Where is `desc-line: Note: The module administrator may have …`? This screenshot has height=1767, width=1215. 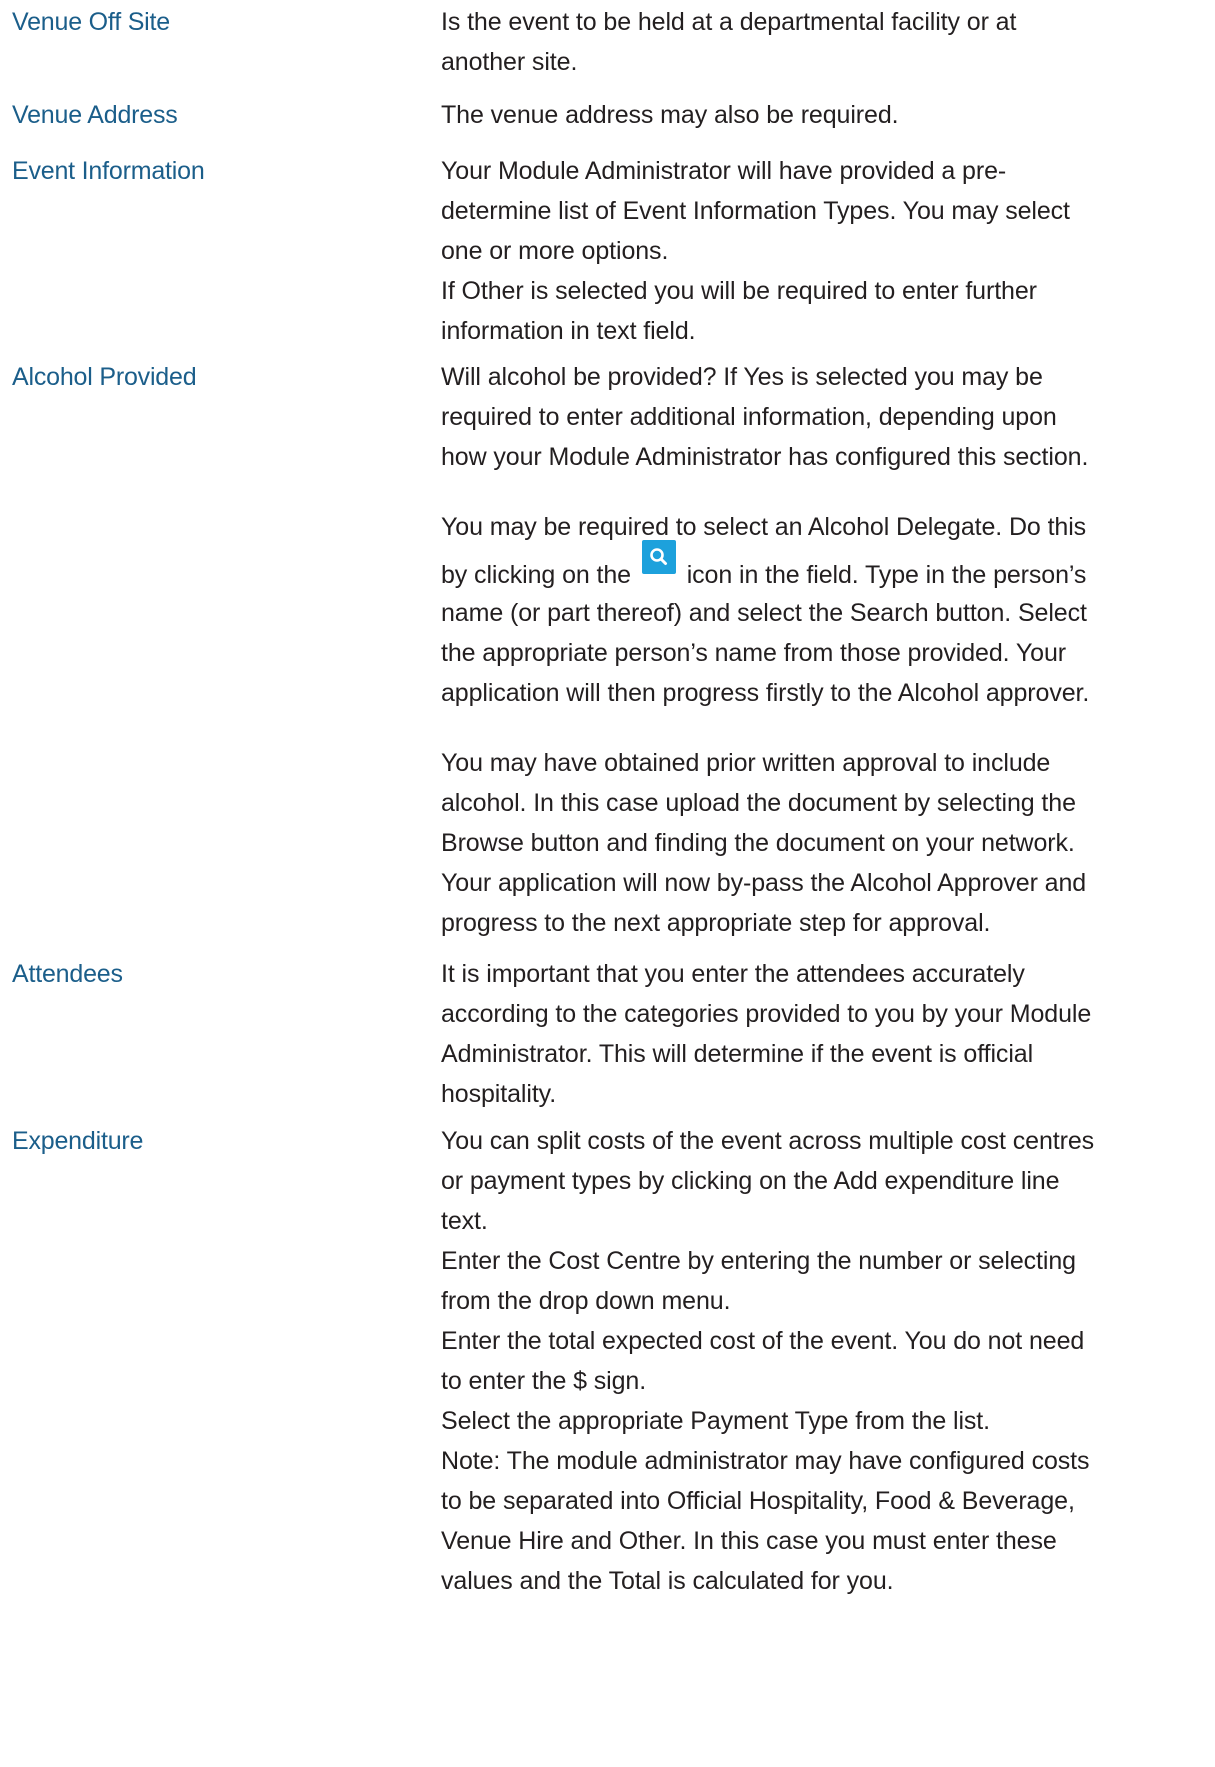 desc-line: Note: The module administrator may have … is located at coordinates (765, 1461).